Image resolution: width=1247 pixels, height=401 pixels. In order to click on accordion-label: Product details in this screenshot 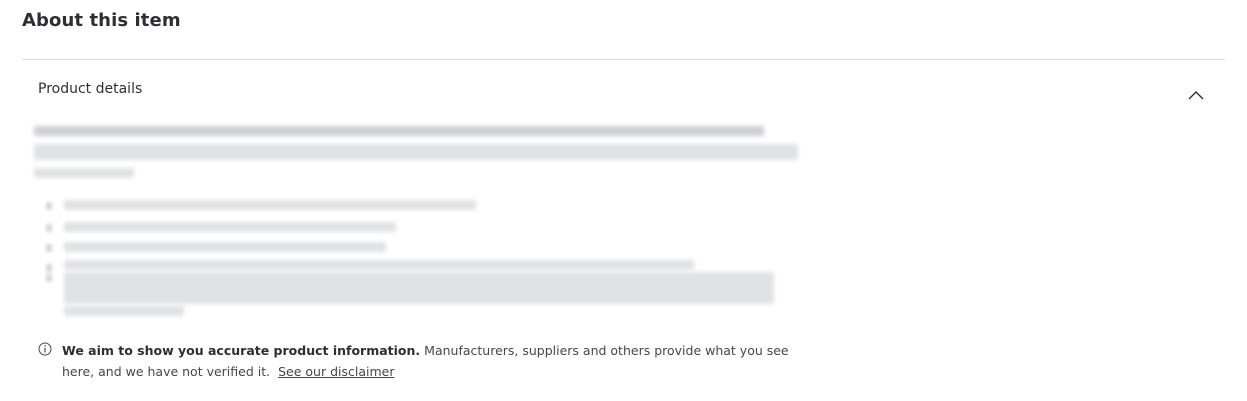, I will do `click(90, 89)`.